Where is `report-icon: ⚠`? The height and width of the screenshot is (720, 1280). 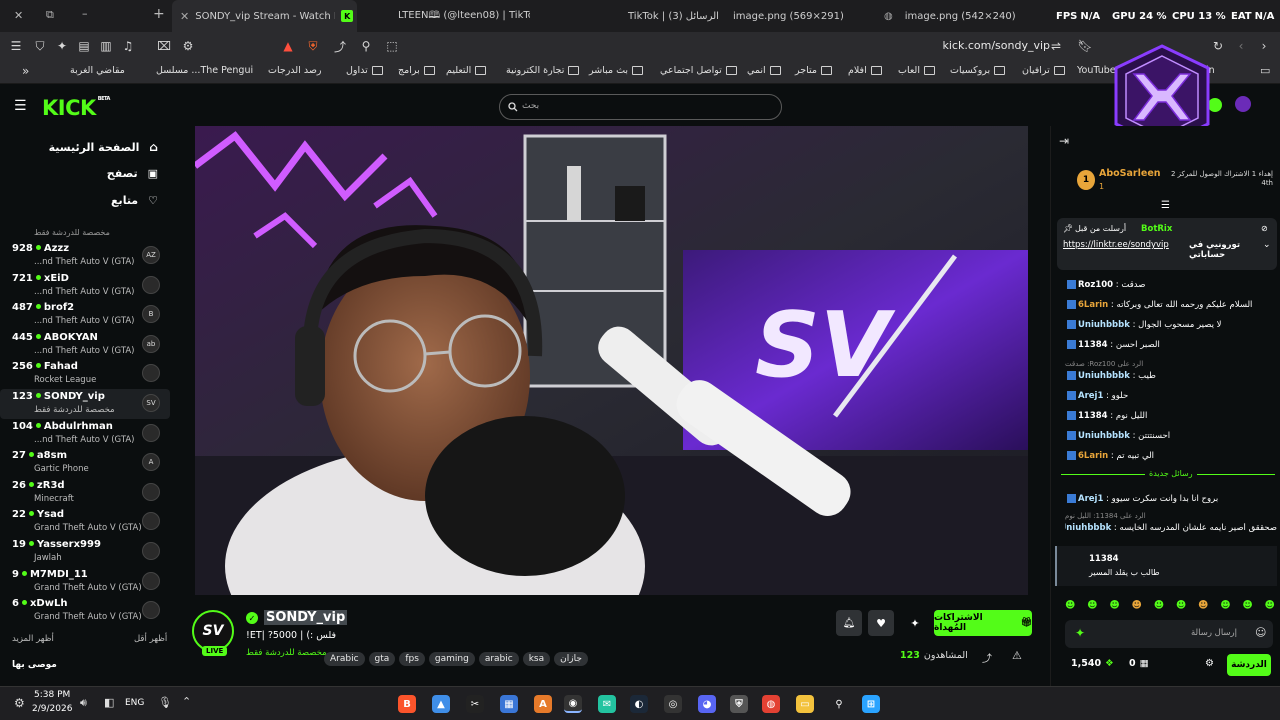 report-icon: ⚠ is located at coordinates (1017, 655).